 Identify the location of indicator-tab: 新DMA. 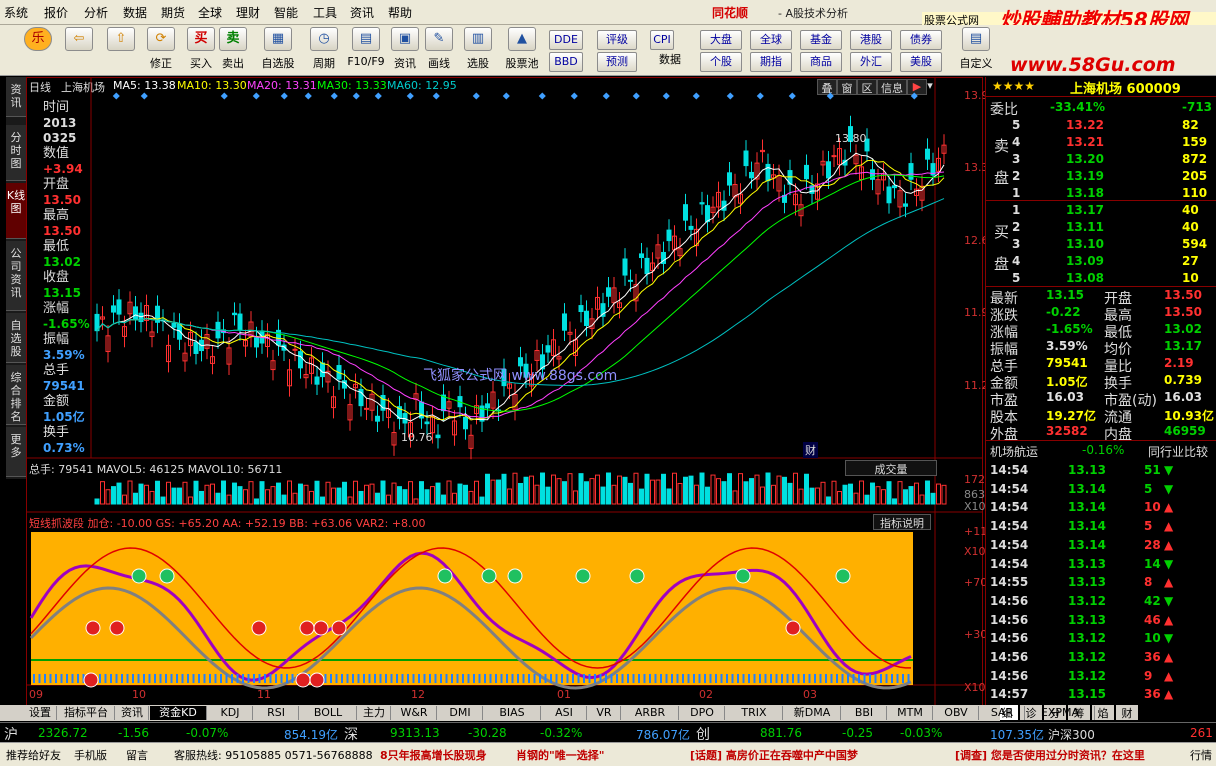
(812, 713).